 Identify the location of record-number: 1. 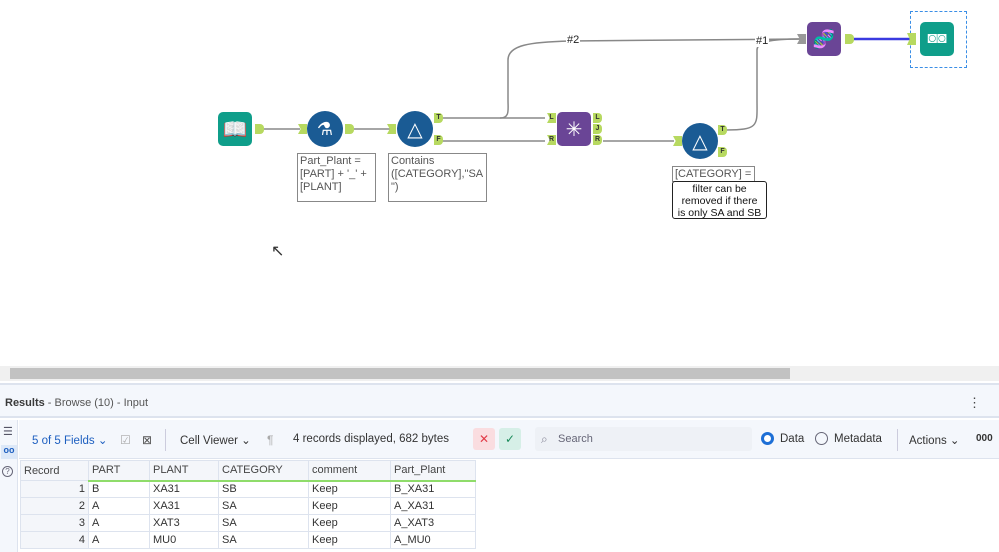
(54, 489).